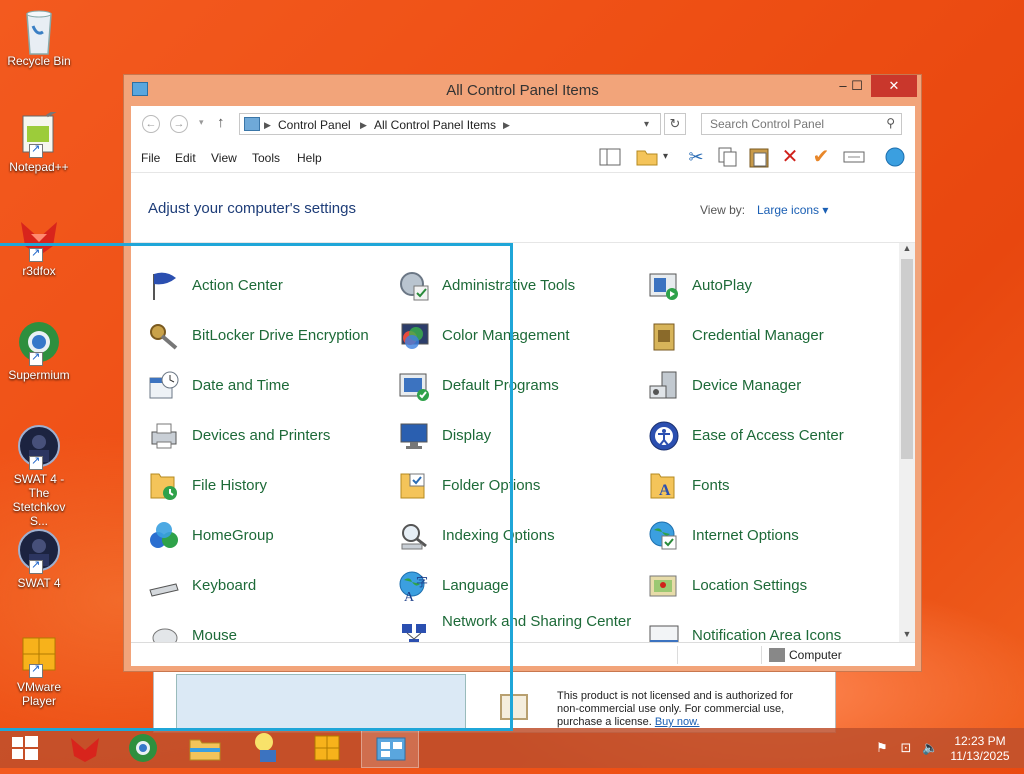  What do you see at coordinates (164, 586) in the screenshot?
I see `keyboard-icon` at bounding box center [164, 586].